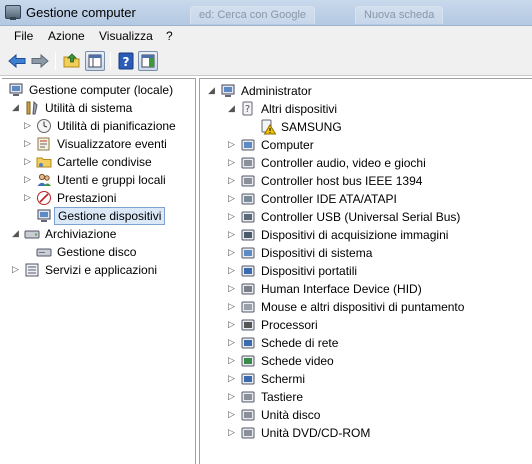 The width and height of the screenshot is (532, 464). I want to click on menu-file: File, so click(23, 36).